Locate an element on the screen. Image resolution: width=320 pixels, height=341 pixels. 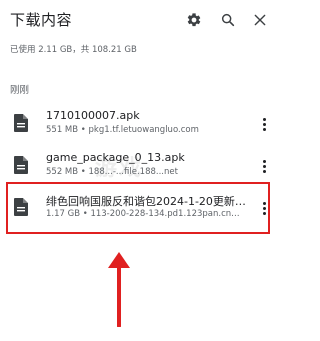
close-button is located at coordinates (260, 20).